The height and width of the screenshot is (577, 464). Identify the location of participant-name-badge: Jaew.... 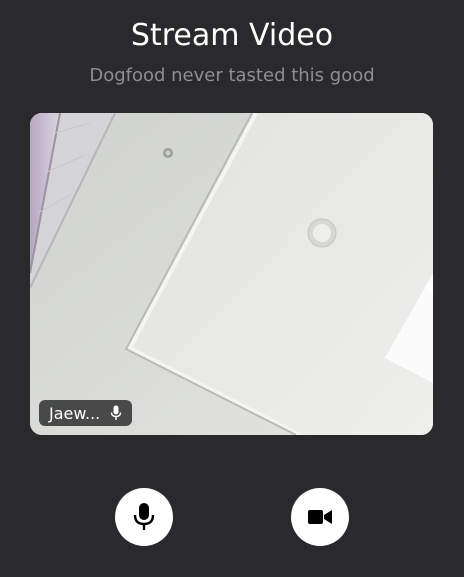
(86, 413).